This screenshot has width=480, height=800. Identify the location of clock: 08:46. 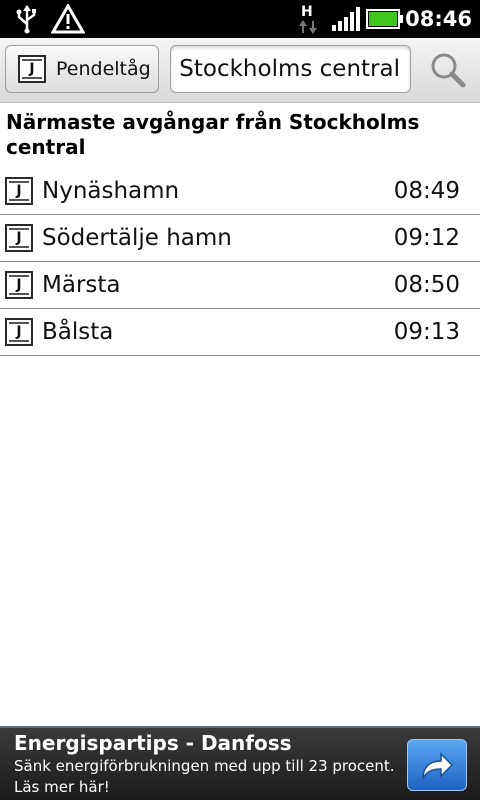
(438, 19).